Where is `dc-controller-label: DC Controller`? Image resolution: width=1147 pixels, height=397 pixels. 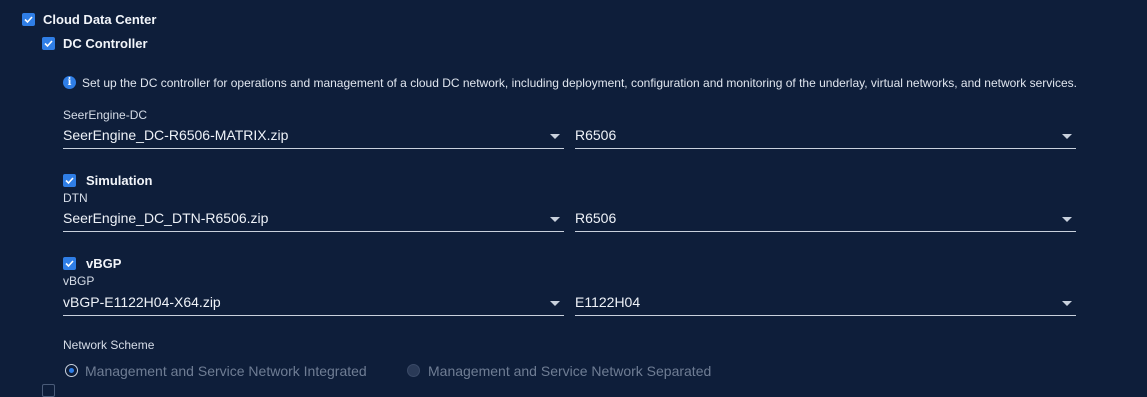 dc-controller-label: DC Controller is located at coordinates (105, 43).